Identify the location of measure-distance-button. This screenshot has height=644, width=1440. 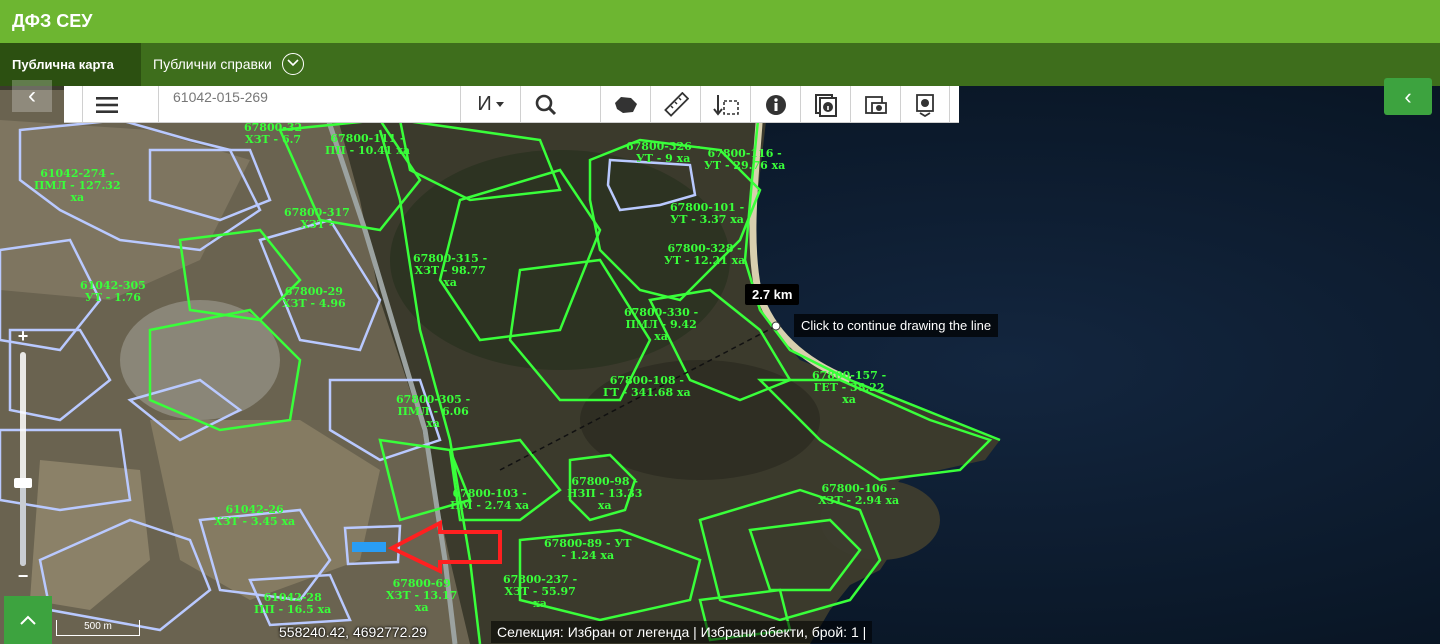
(675, 104).